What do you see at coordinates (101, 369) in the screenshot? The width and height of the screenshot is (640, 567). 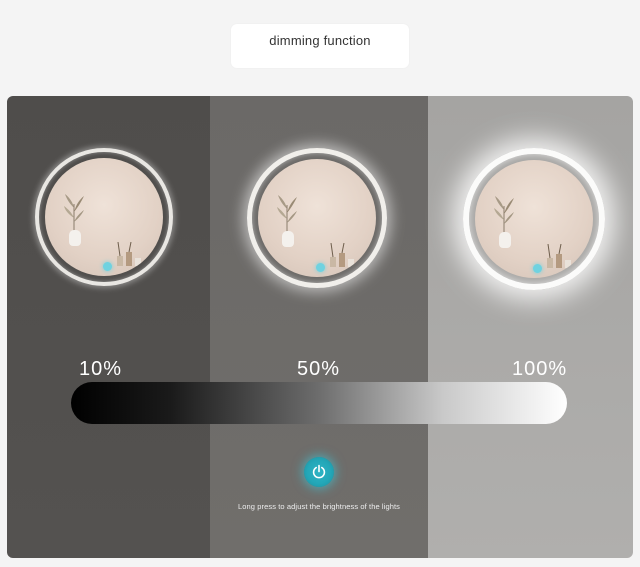 I see `level-label-10: 10%` at bounding box center [101, 369].